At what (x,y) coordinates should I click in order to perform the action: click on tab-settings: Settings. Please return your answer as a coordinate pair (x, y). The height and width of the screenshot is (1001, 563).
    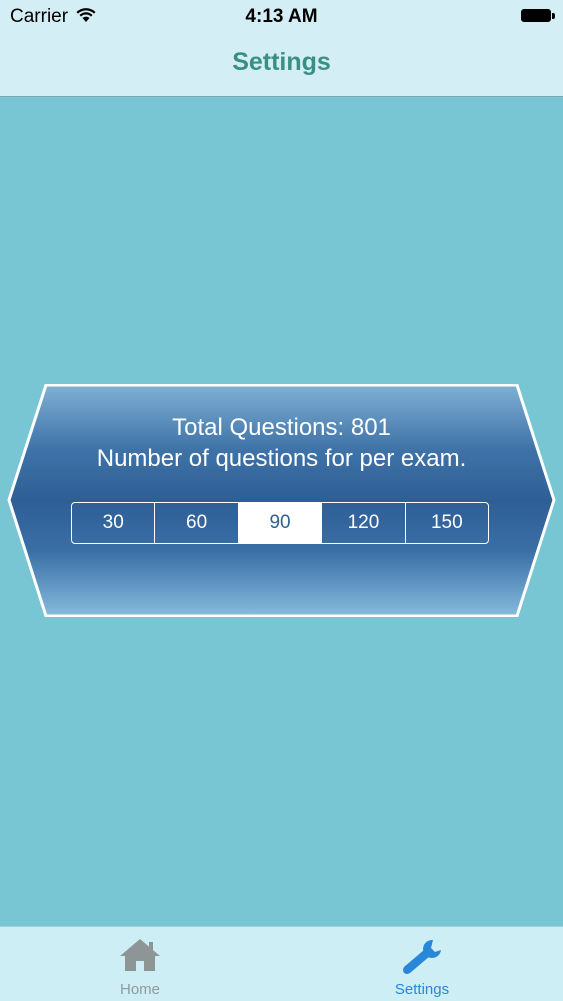
    Looking at the image, I should click on (422, 964).